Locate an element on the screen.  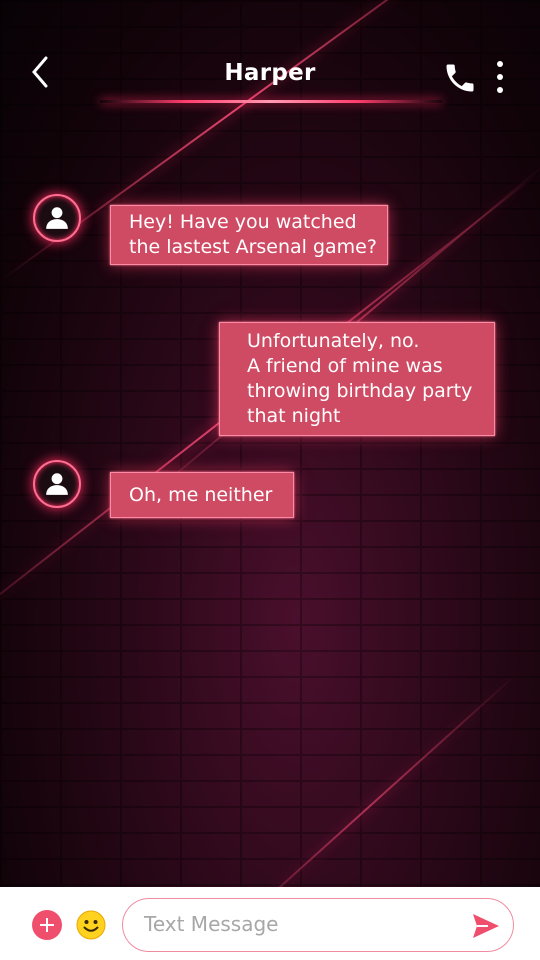
call-button is located at coordinates (460, 78).